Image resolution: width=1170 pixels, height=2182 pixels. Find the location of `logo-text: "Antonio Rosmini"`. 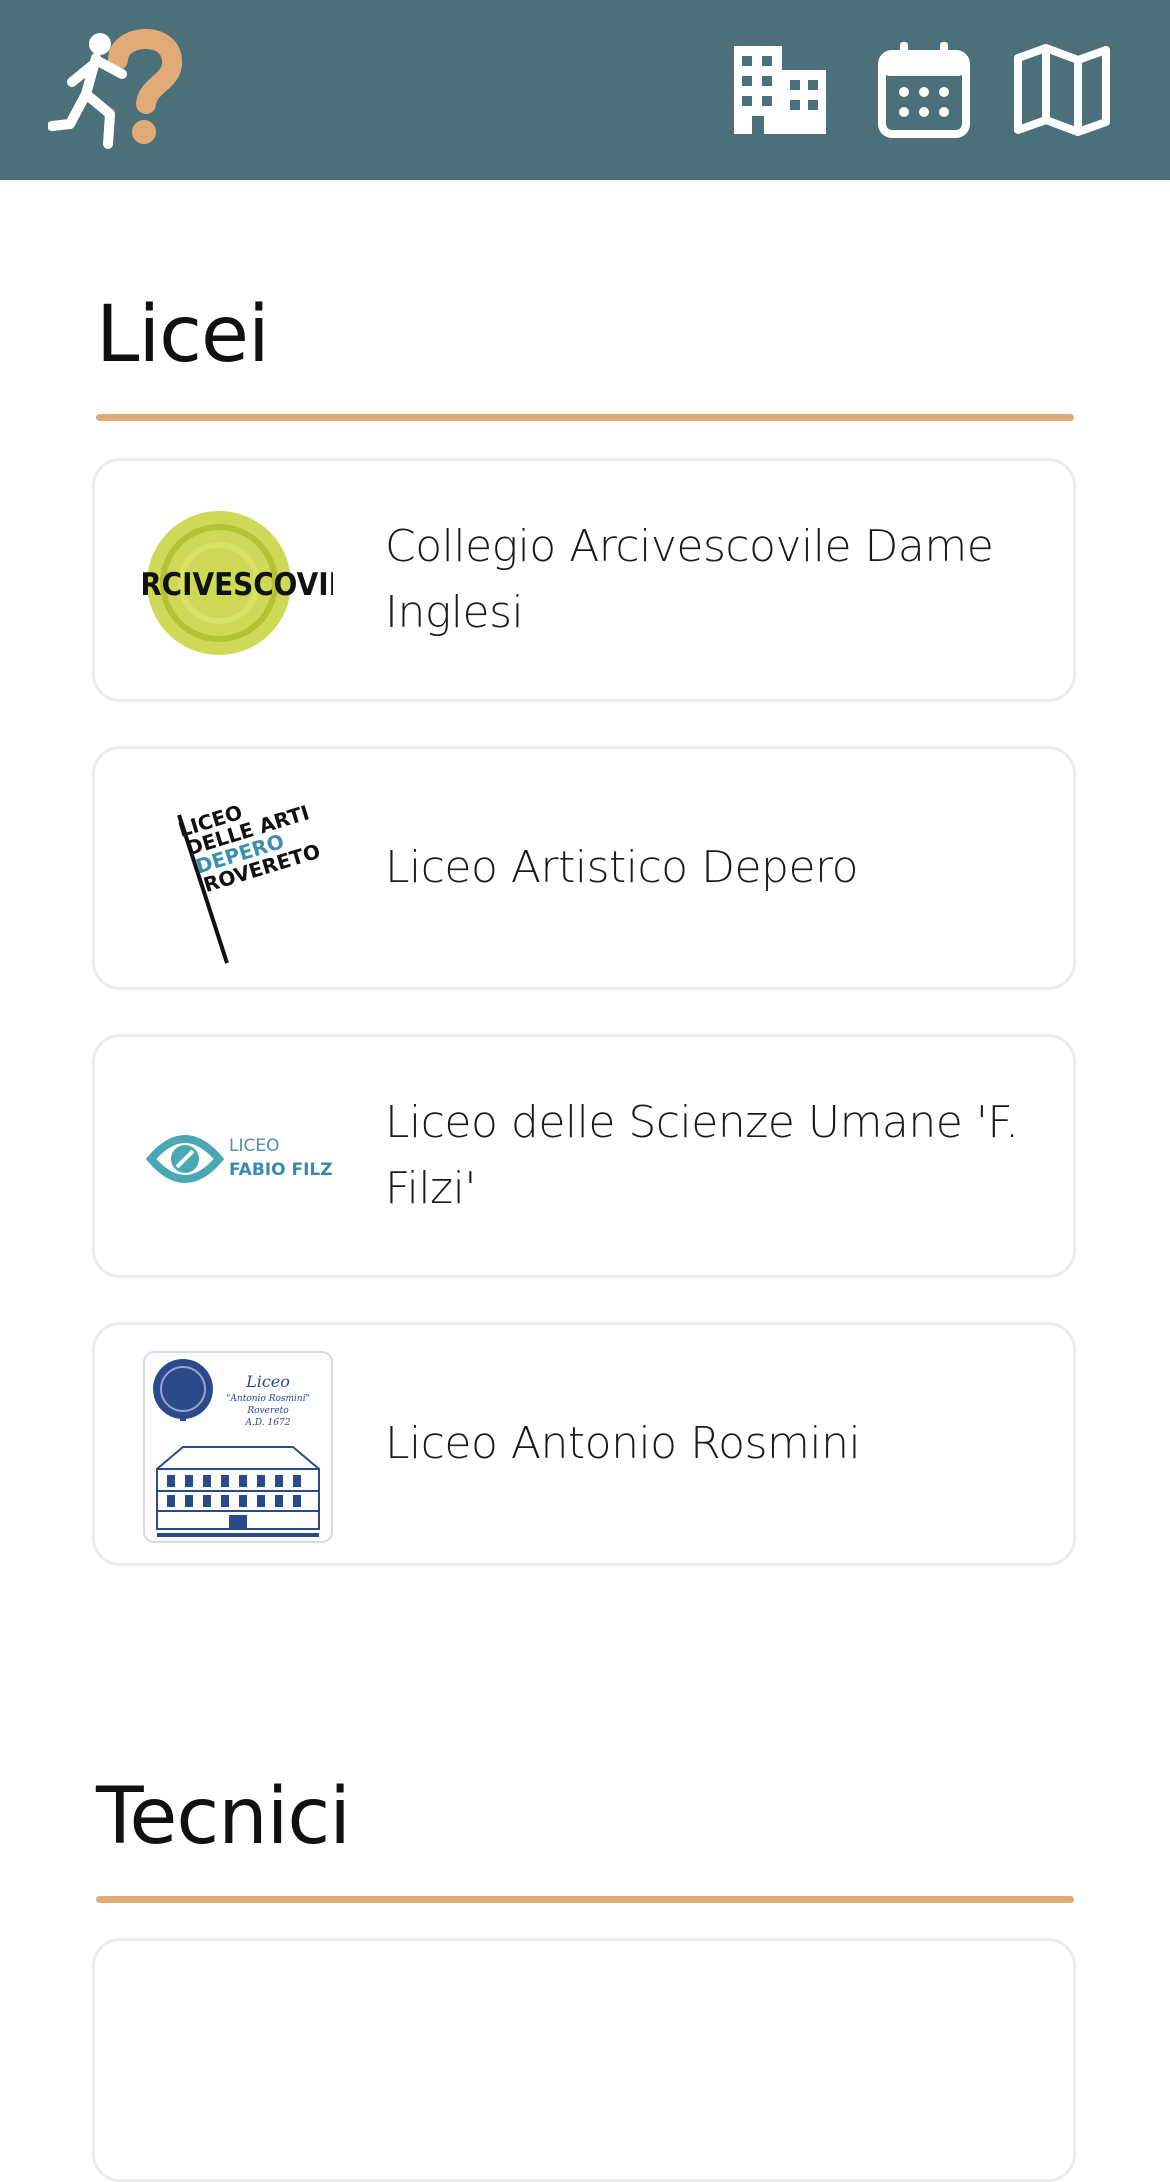

logo-text: "Antonio Rosmini" is located at coordinates (267, 1399).